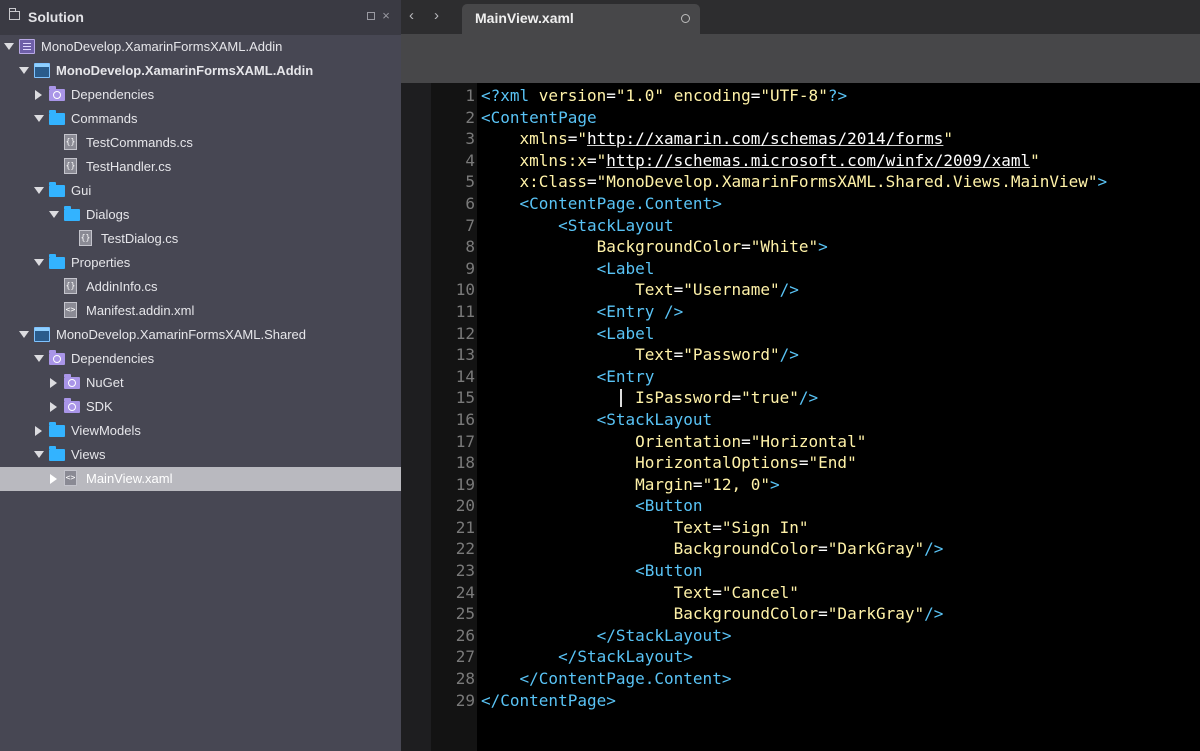 The height and width of the screenshot is (751, 1200). Describe the element at coordinates (784, 247) in the screenshot. I see `code-token: "White"` at that location.